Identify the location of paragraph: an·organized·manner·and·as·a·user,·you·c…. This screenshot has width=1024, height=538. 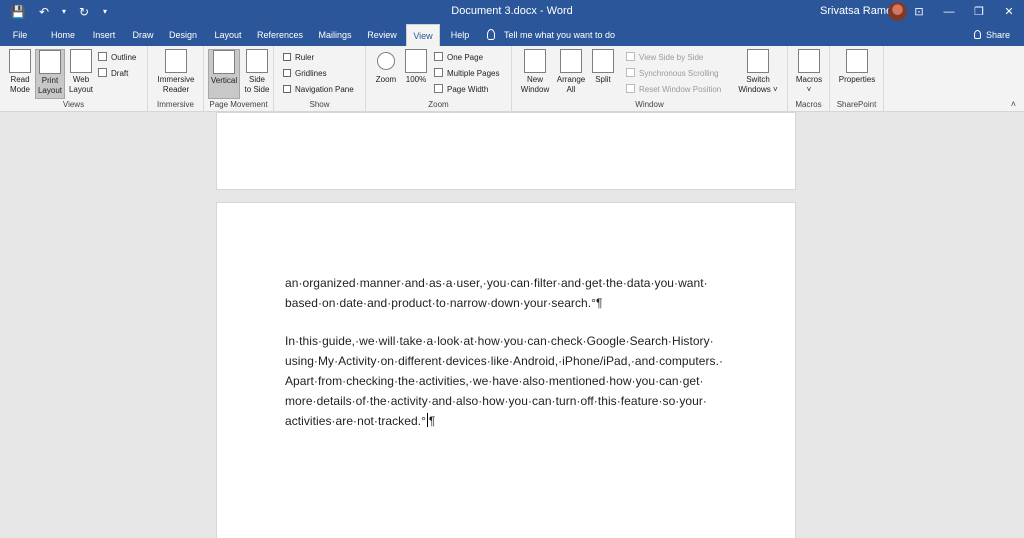
(505, 293).